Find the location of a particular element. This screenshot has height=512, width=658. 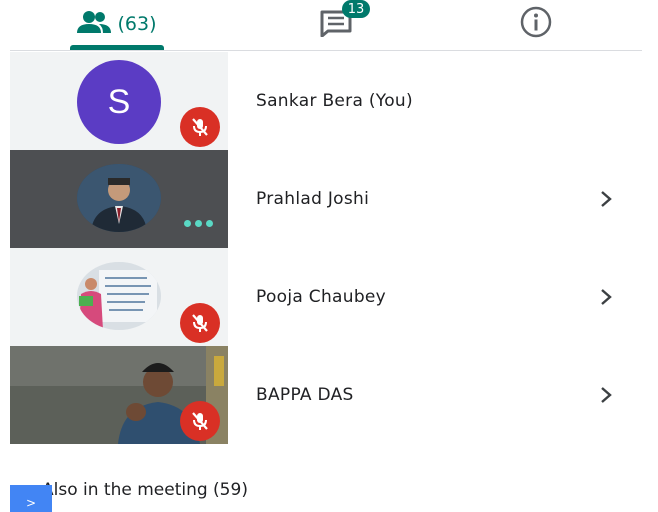

avatar: S is located at coordinates (119, 102).